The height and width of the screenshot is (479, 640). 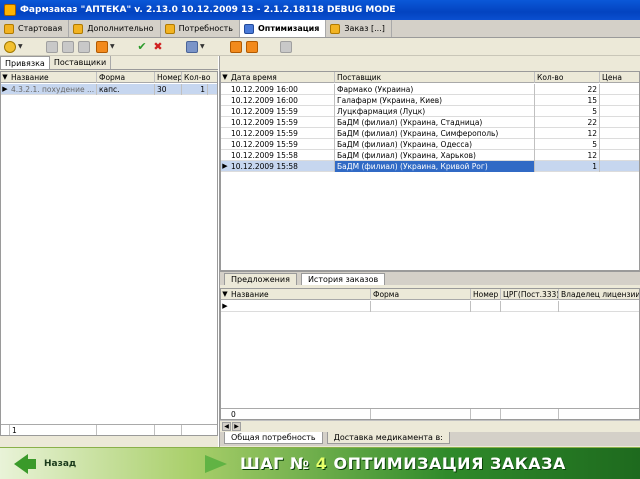 I want to click on tab-binding: Привязка, so click(x=25, y=62).